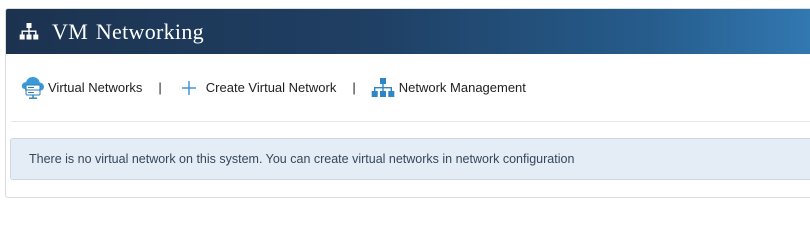 This screenshot has height=243, width=810. I want to click on virtual-networks-button: Virtual Networks, so click(81, 88).